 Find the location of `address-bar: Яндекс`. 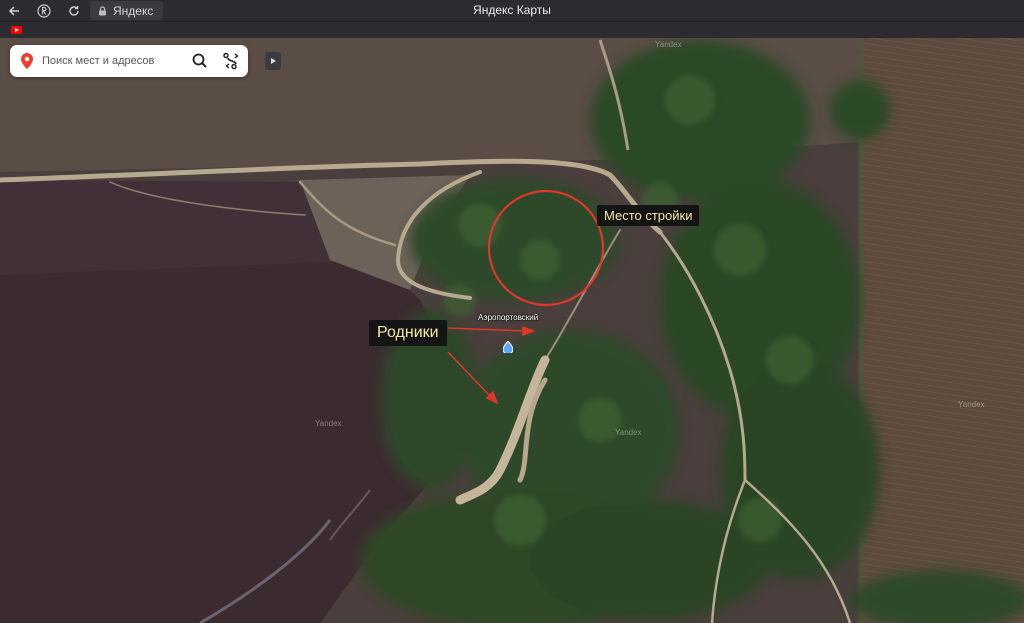

address-bar: Яндекс is located at coordinates (127, 10).